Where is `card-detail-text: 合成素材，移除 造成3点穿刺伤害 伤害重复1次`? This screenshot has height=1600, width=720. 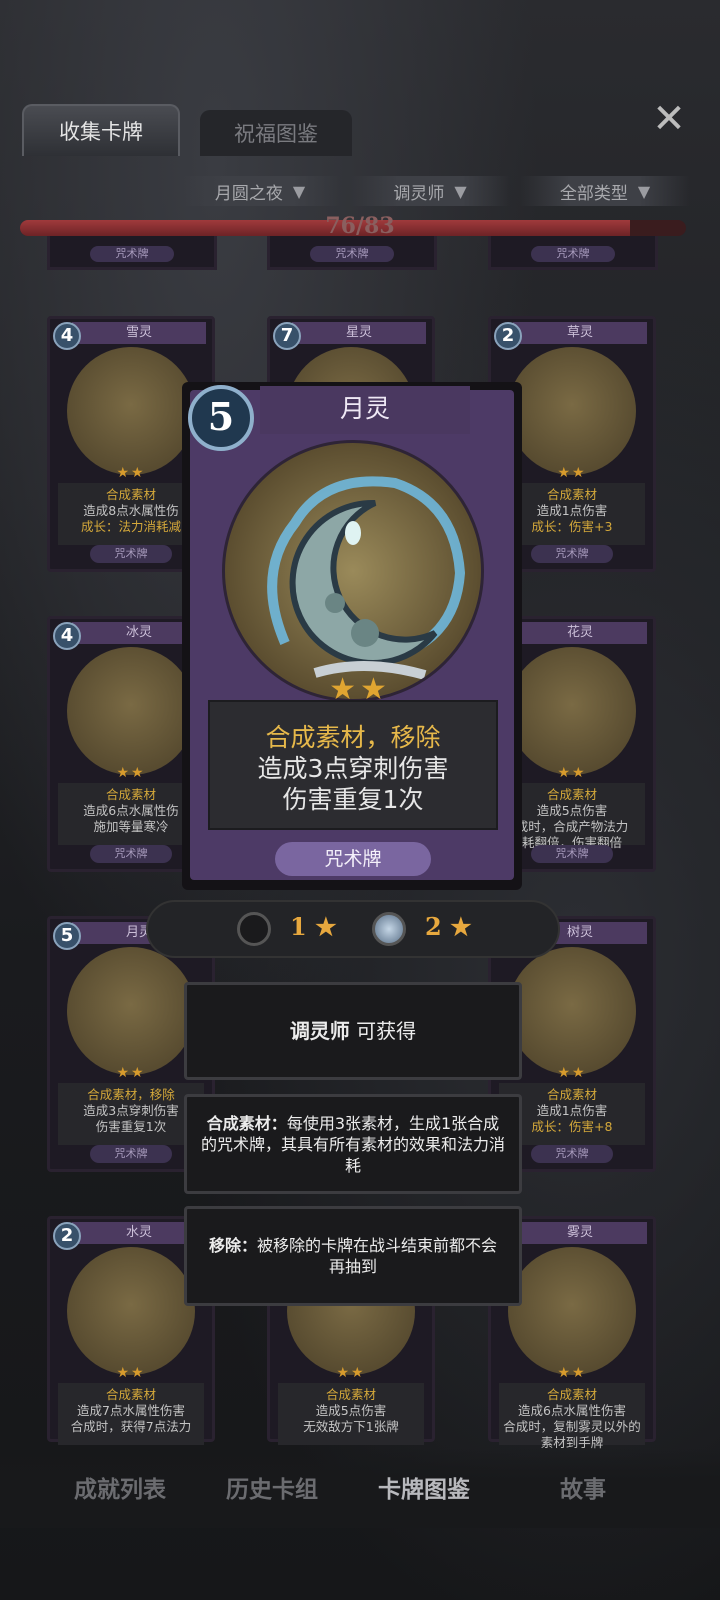 card-detail-text: 合成素材，移除 造成3点穿刺伤害 伤害重复1次 is located at coordinates (353, 765).